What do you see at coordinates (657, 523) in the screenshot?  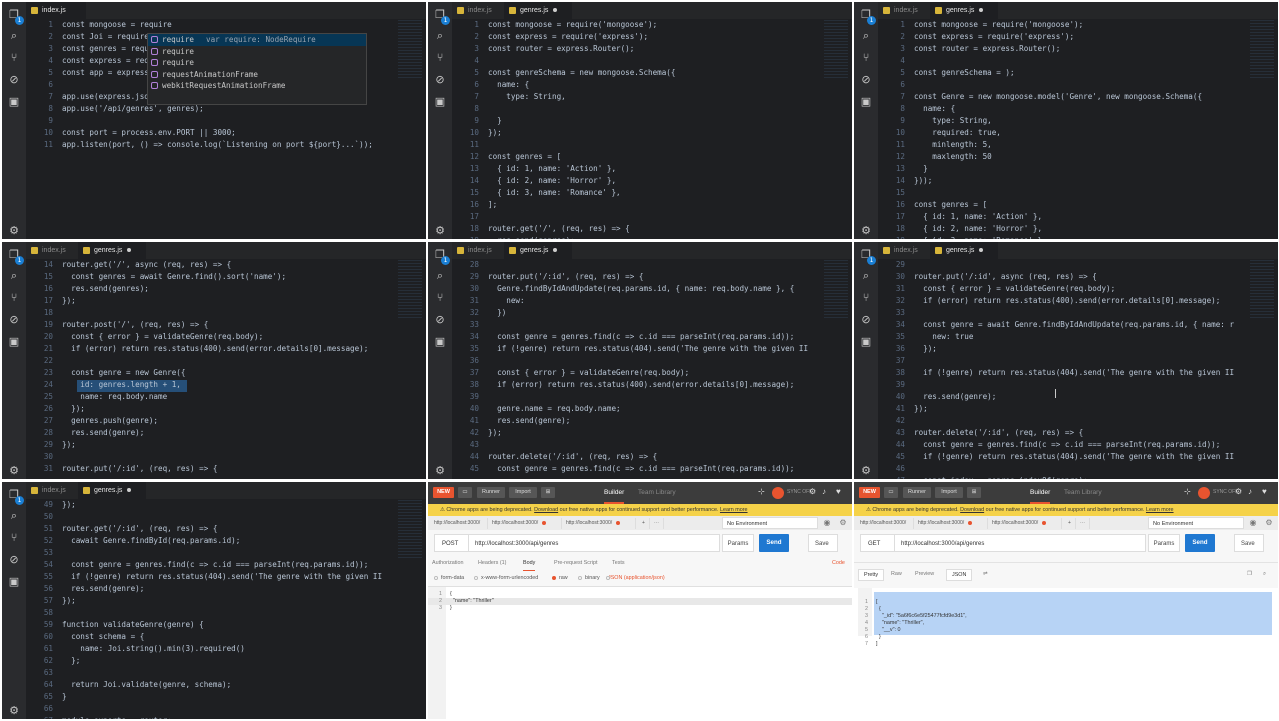 I see `more-tabs-icon: ⋯` at bounding box center [657, 523].